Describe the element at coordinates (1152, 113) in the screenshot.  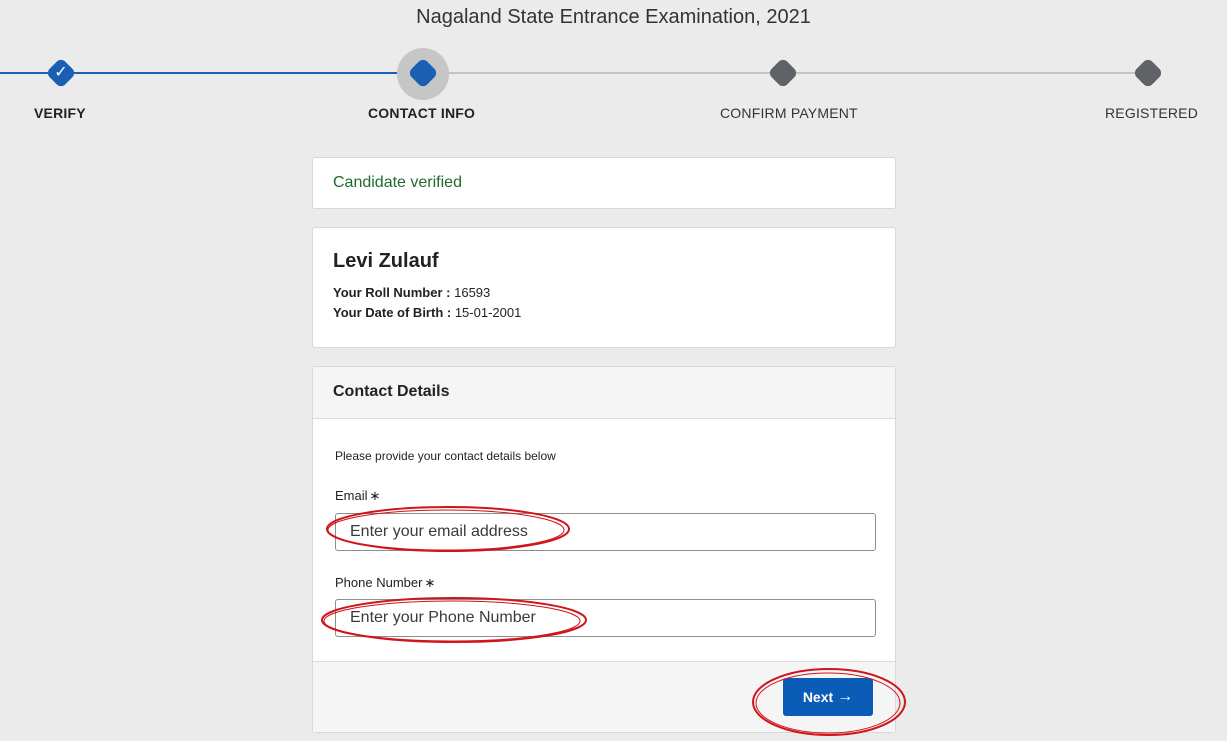
I see `step-label-registered: REGISTERED` at that location.